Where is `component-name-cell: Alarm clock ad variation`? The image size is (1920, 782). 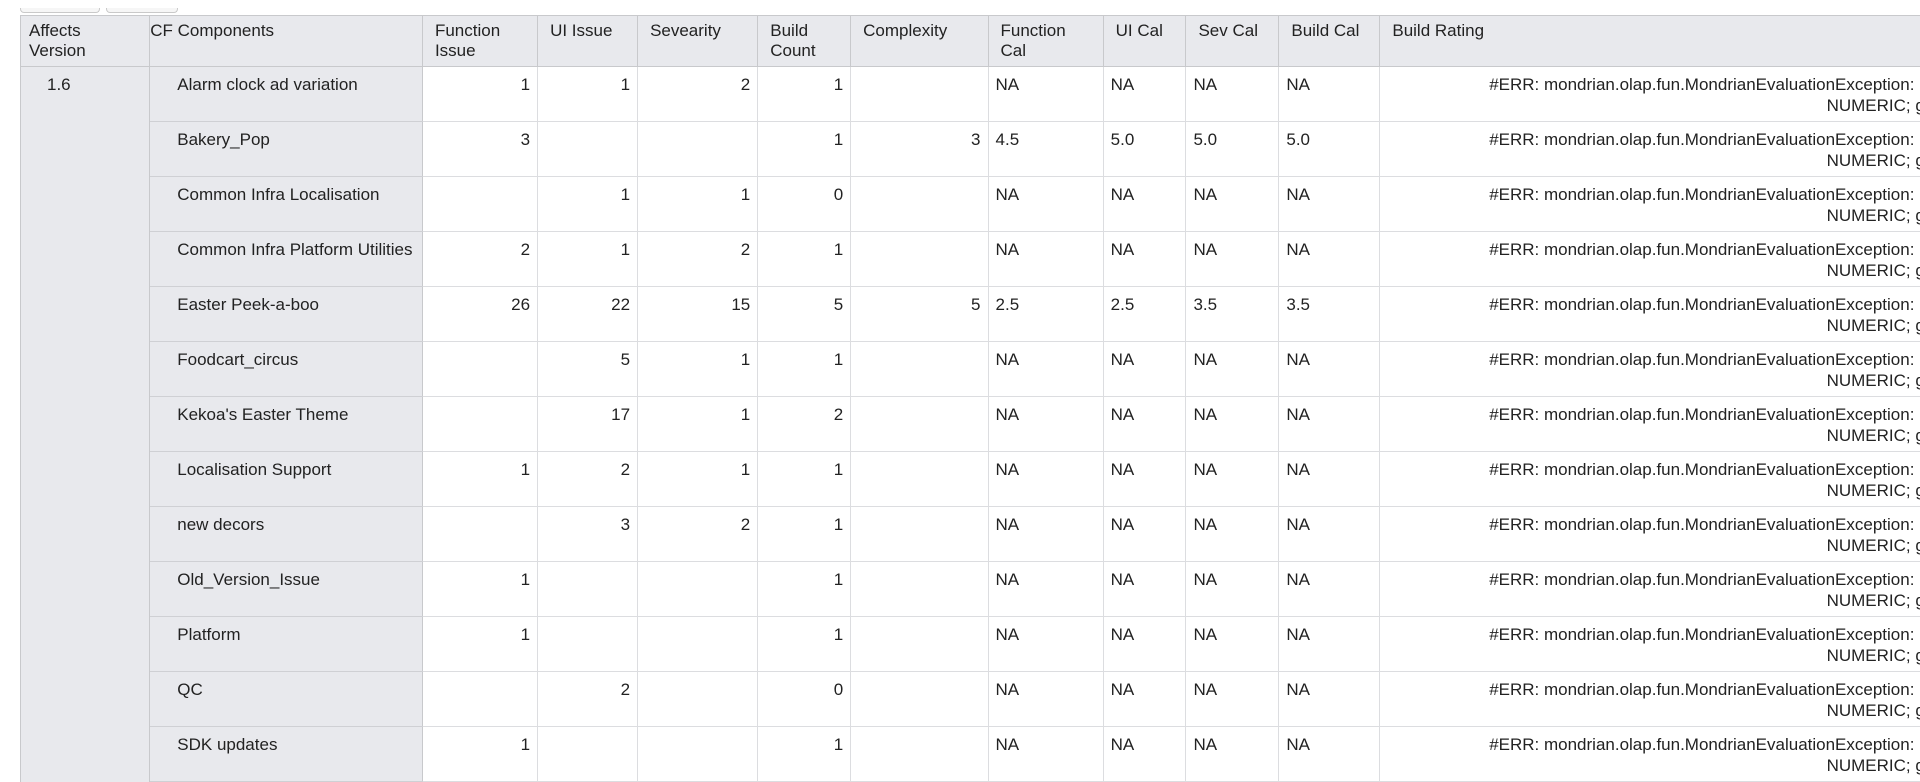
component-name-cell: Alarm clock ad variation is located at coordinates (286, 94).